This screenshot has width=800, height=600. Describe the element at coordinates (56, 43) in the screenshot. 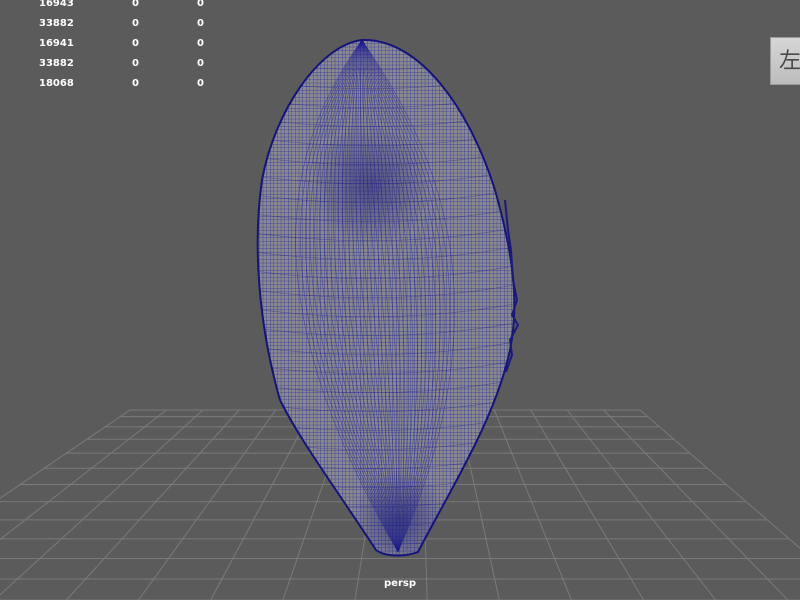

I see `hud-value: 16941` at that location.